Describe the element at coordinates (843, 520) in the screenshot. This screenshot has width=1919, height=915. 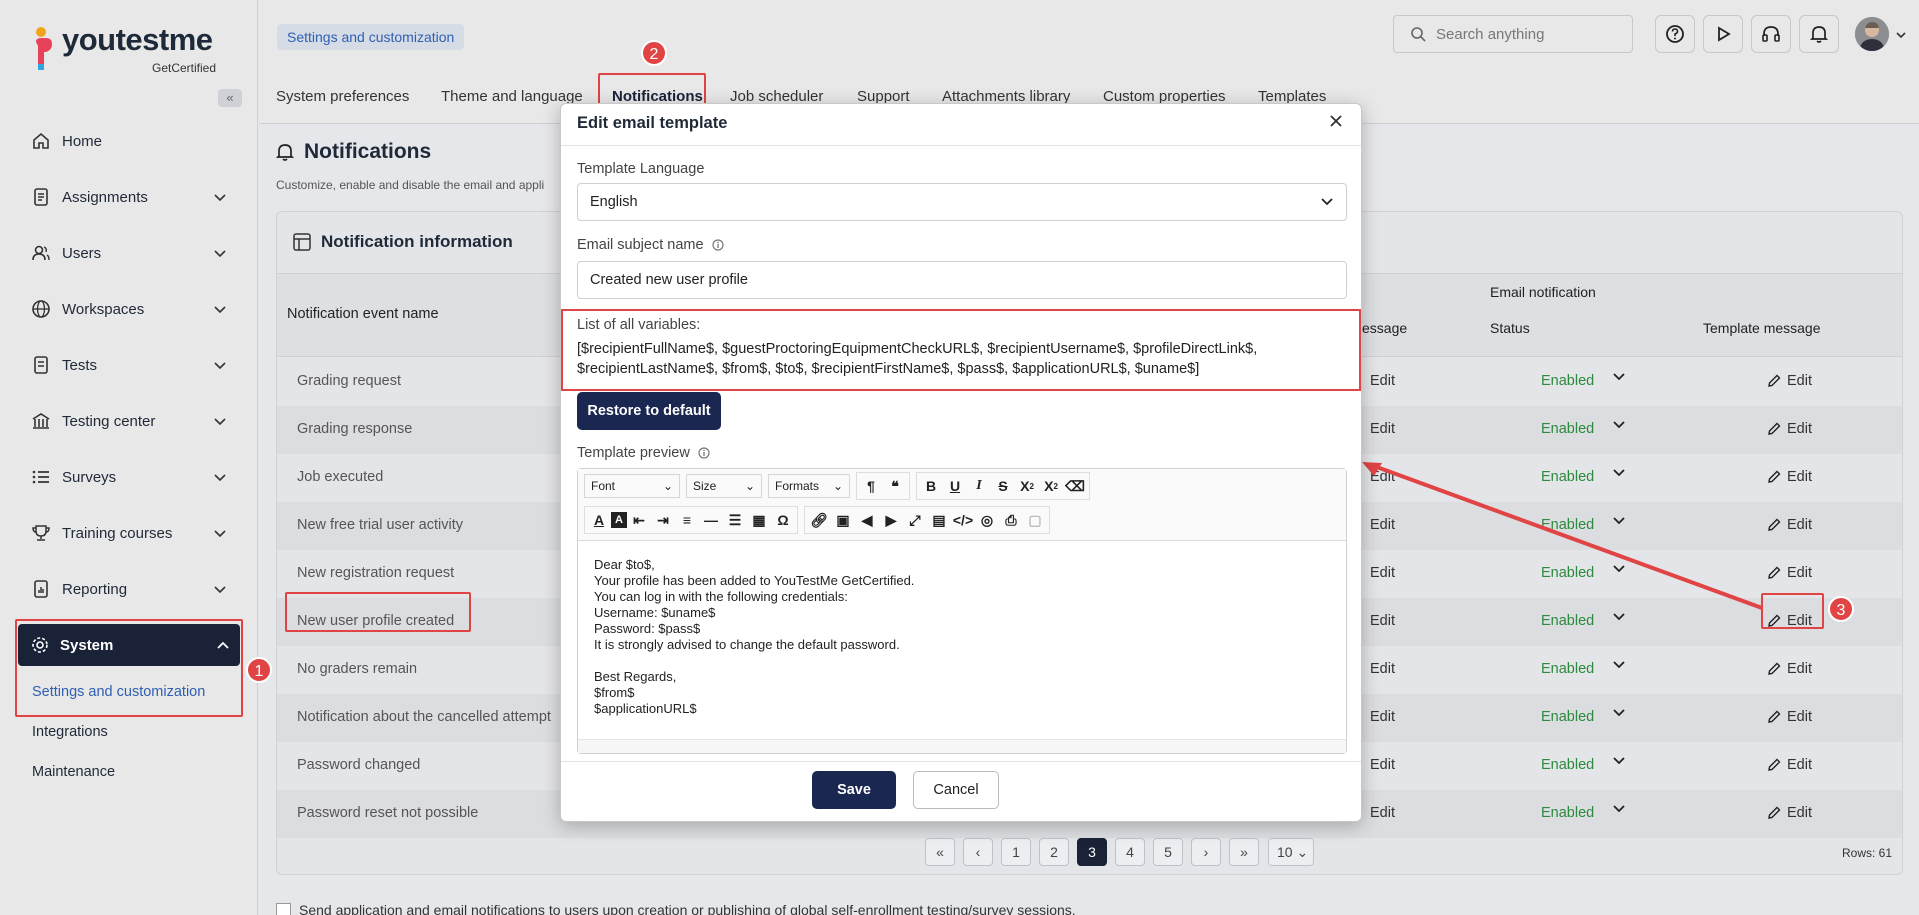
I see `image-icon: ▣` at that location.